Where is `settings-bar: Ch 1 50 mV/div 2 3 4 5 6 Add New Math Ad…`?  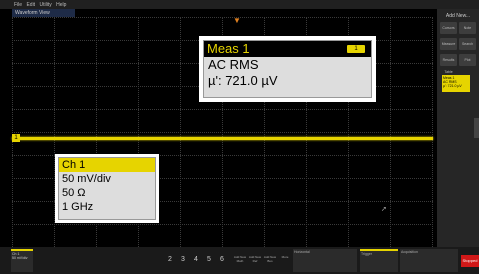 settings-bar: Ch 1 50 mV/div 2 3 4 5 6 Add New Math Ad… is located at coordinates (239, 260).